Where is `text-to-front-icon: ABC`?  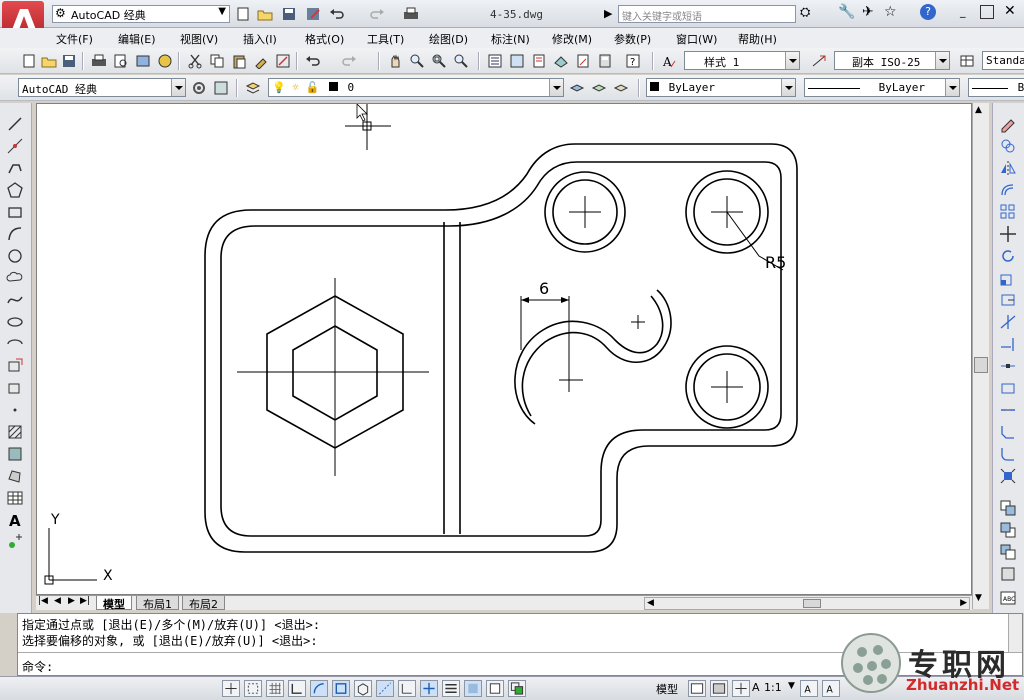
text-to-front-icon: ABC is located at coordinates (1009, 599).